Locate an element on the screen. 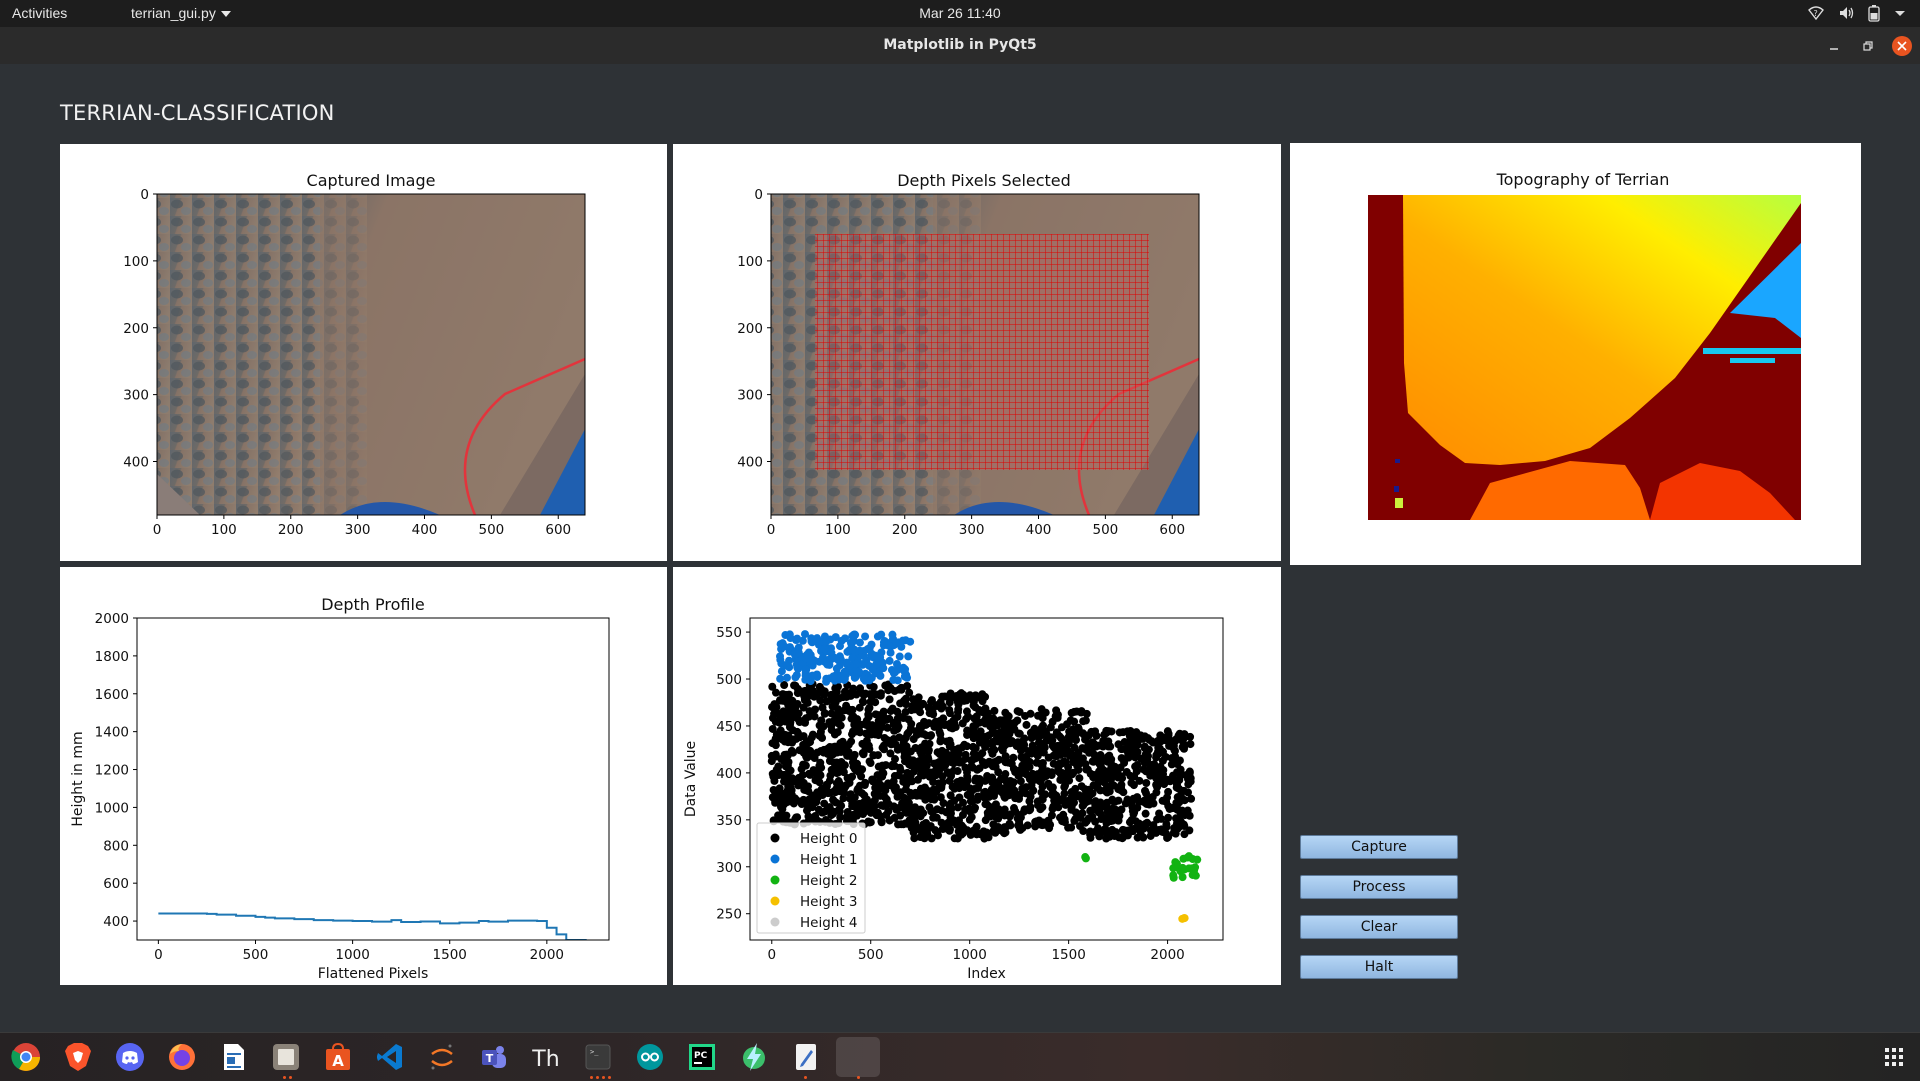  dock-firefox is located at coordinates (182, 1057).